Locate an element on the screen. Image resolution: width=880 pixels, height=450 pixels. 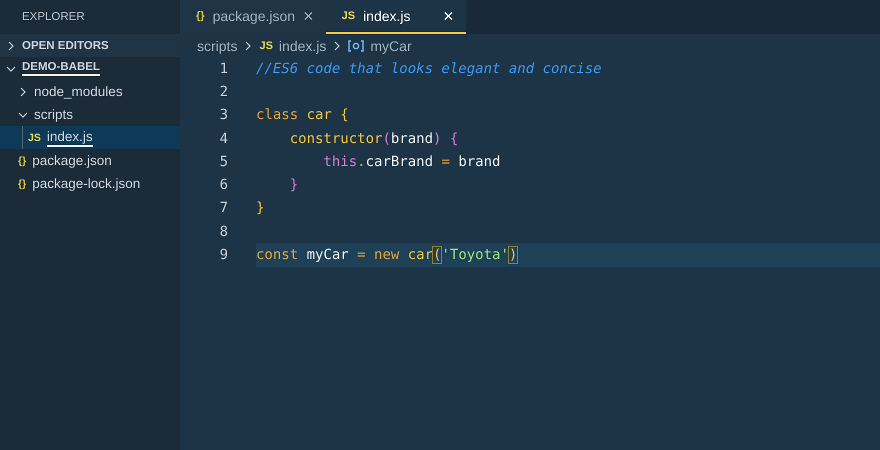
breadcrumb-item: scripts is located at coordinates (217, 46).